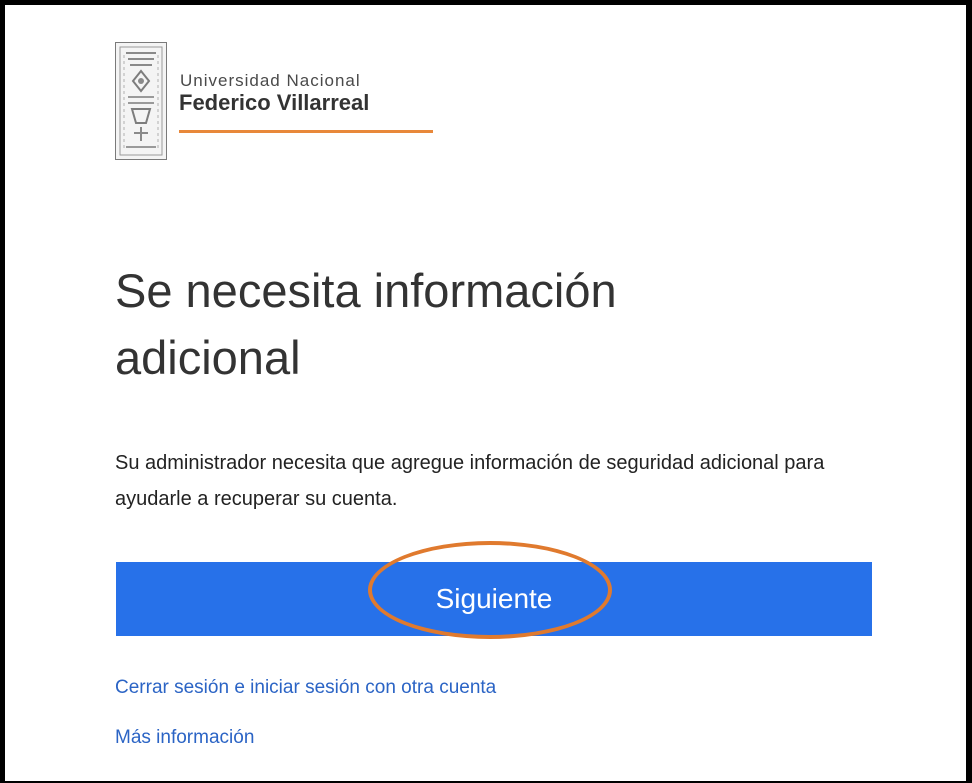 The image size is (972, 783). What do you see at coordinates (306, 131) in the screenshot?
I see `logo-accent-rule` at bounding box center [306, 131].